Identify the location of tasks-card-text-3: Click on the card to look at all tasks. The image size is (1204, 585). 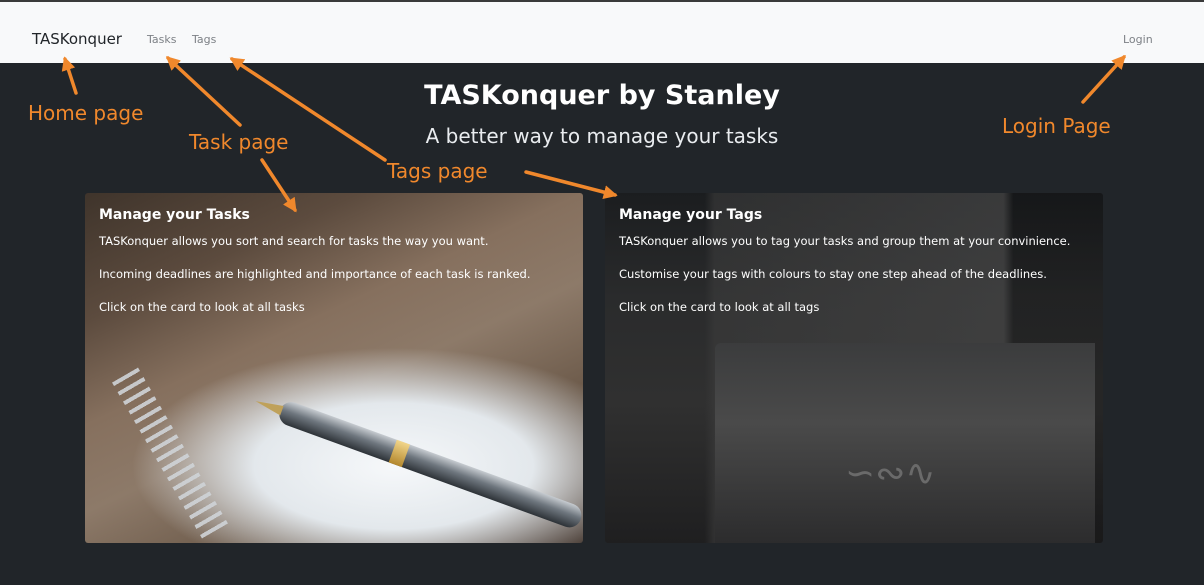
(202, 307).